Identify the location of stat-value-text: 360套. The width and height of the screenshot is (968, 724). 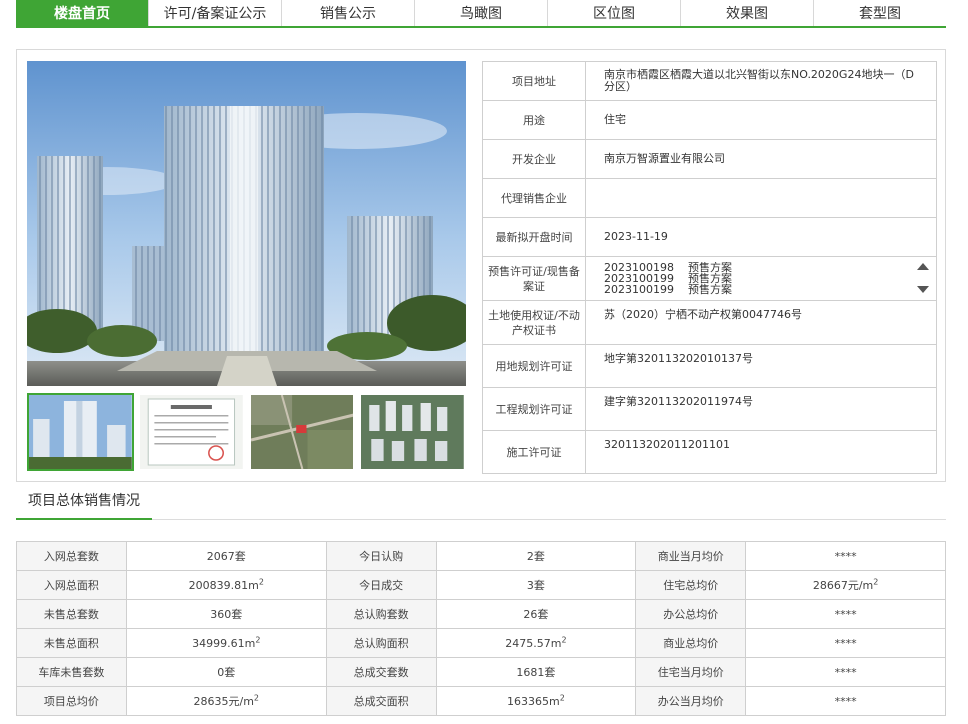
(226, 614).